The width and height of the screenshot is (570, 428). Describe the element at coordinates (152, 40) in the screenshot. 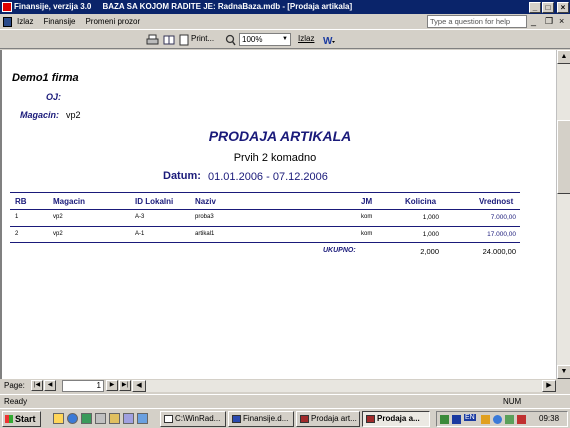

I see `printer-icon` at that location.